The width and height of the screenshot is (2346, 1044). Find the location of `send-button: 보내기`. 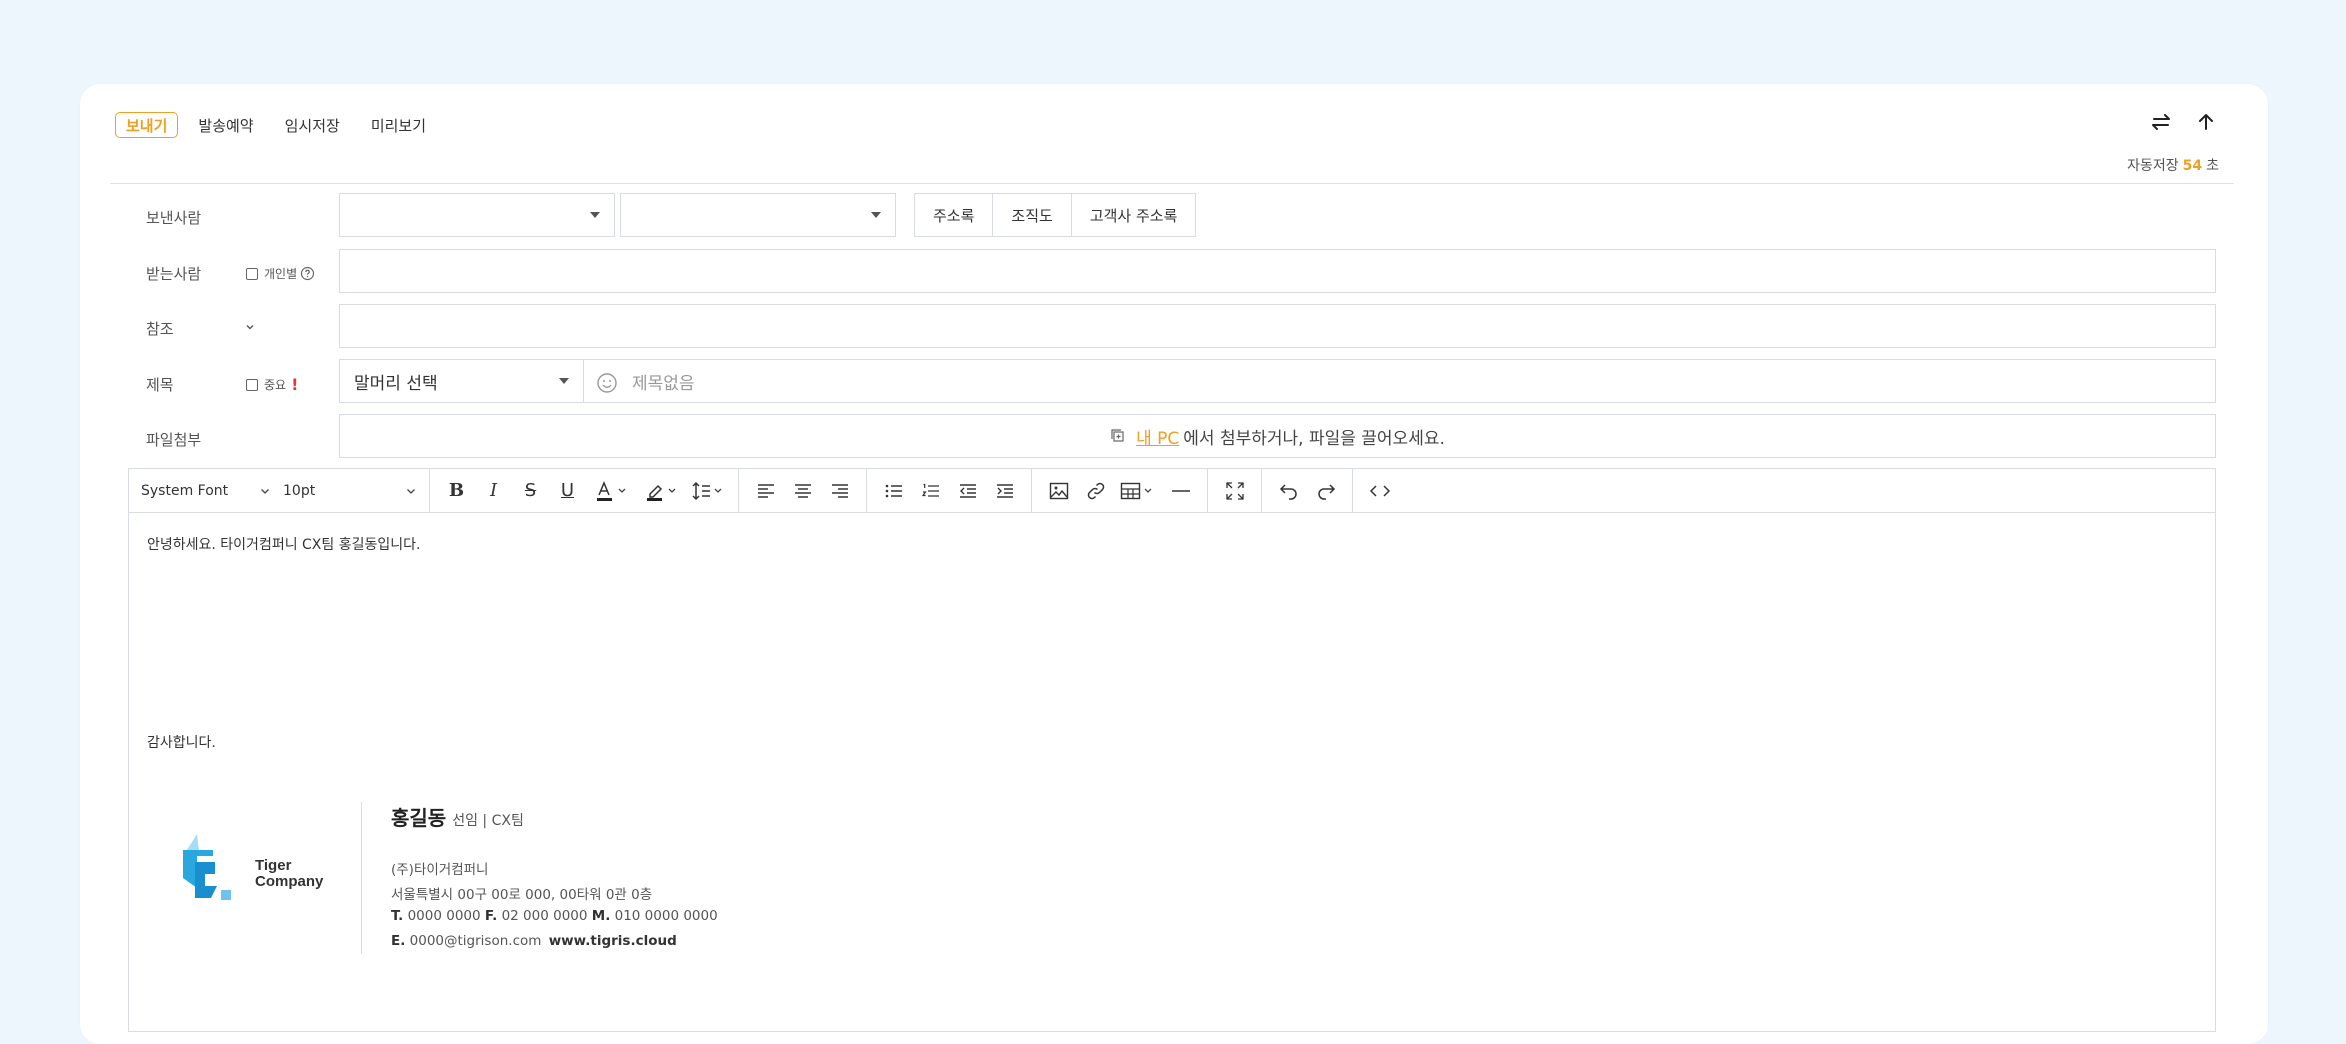

send-button: 보내기 is located at coordinates (147, 125).